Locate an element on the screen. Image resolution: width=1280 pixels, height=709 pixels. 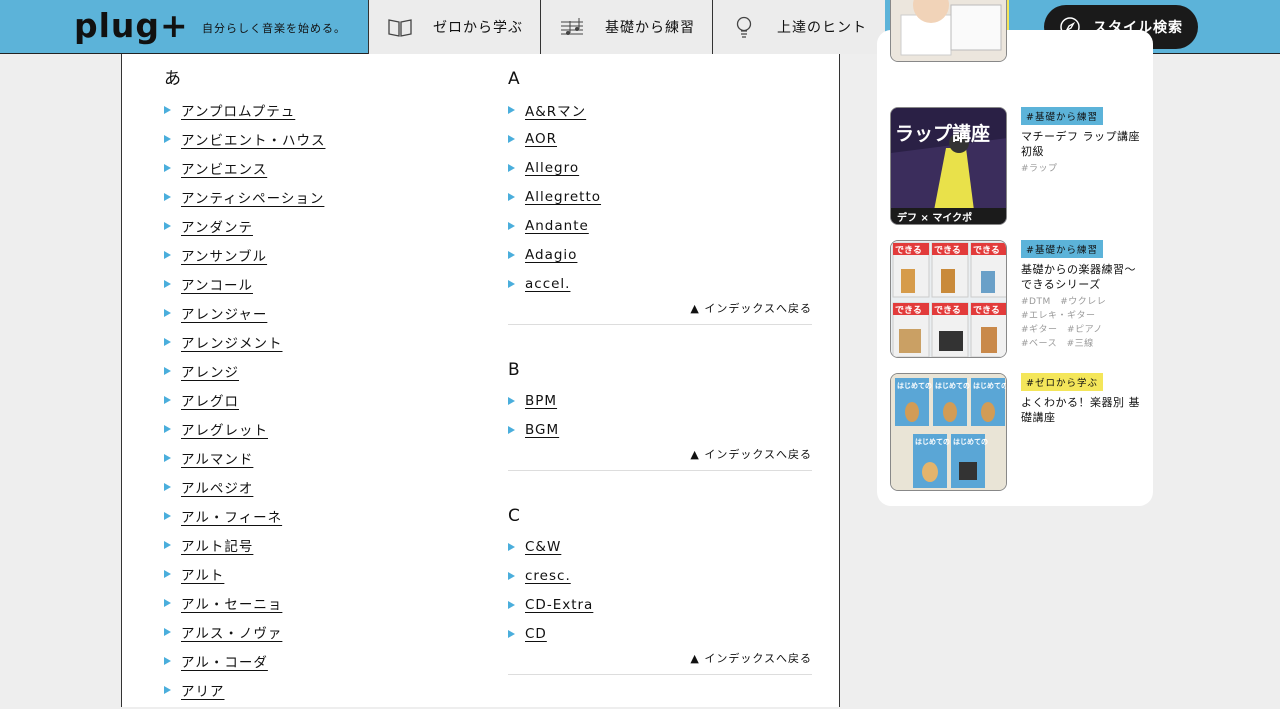
glossary-term-link: CD is located at coordinates (536, 634).